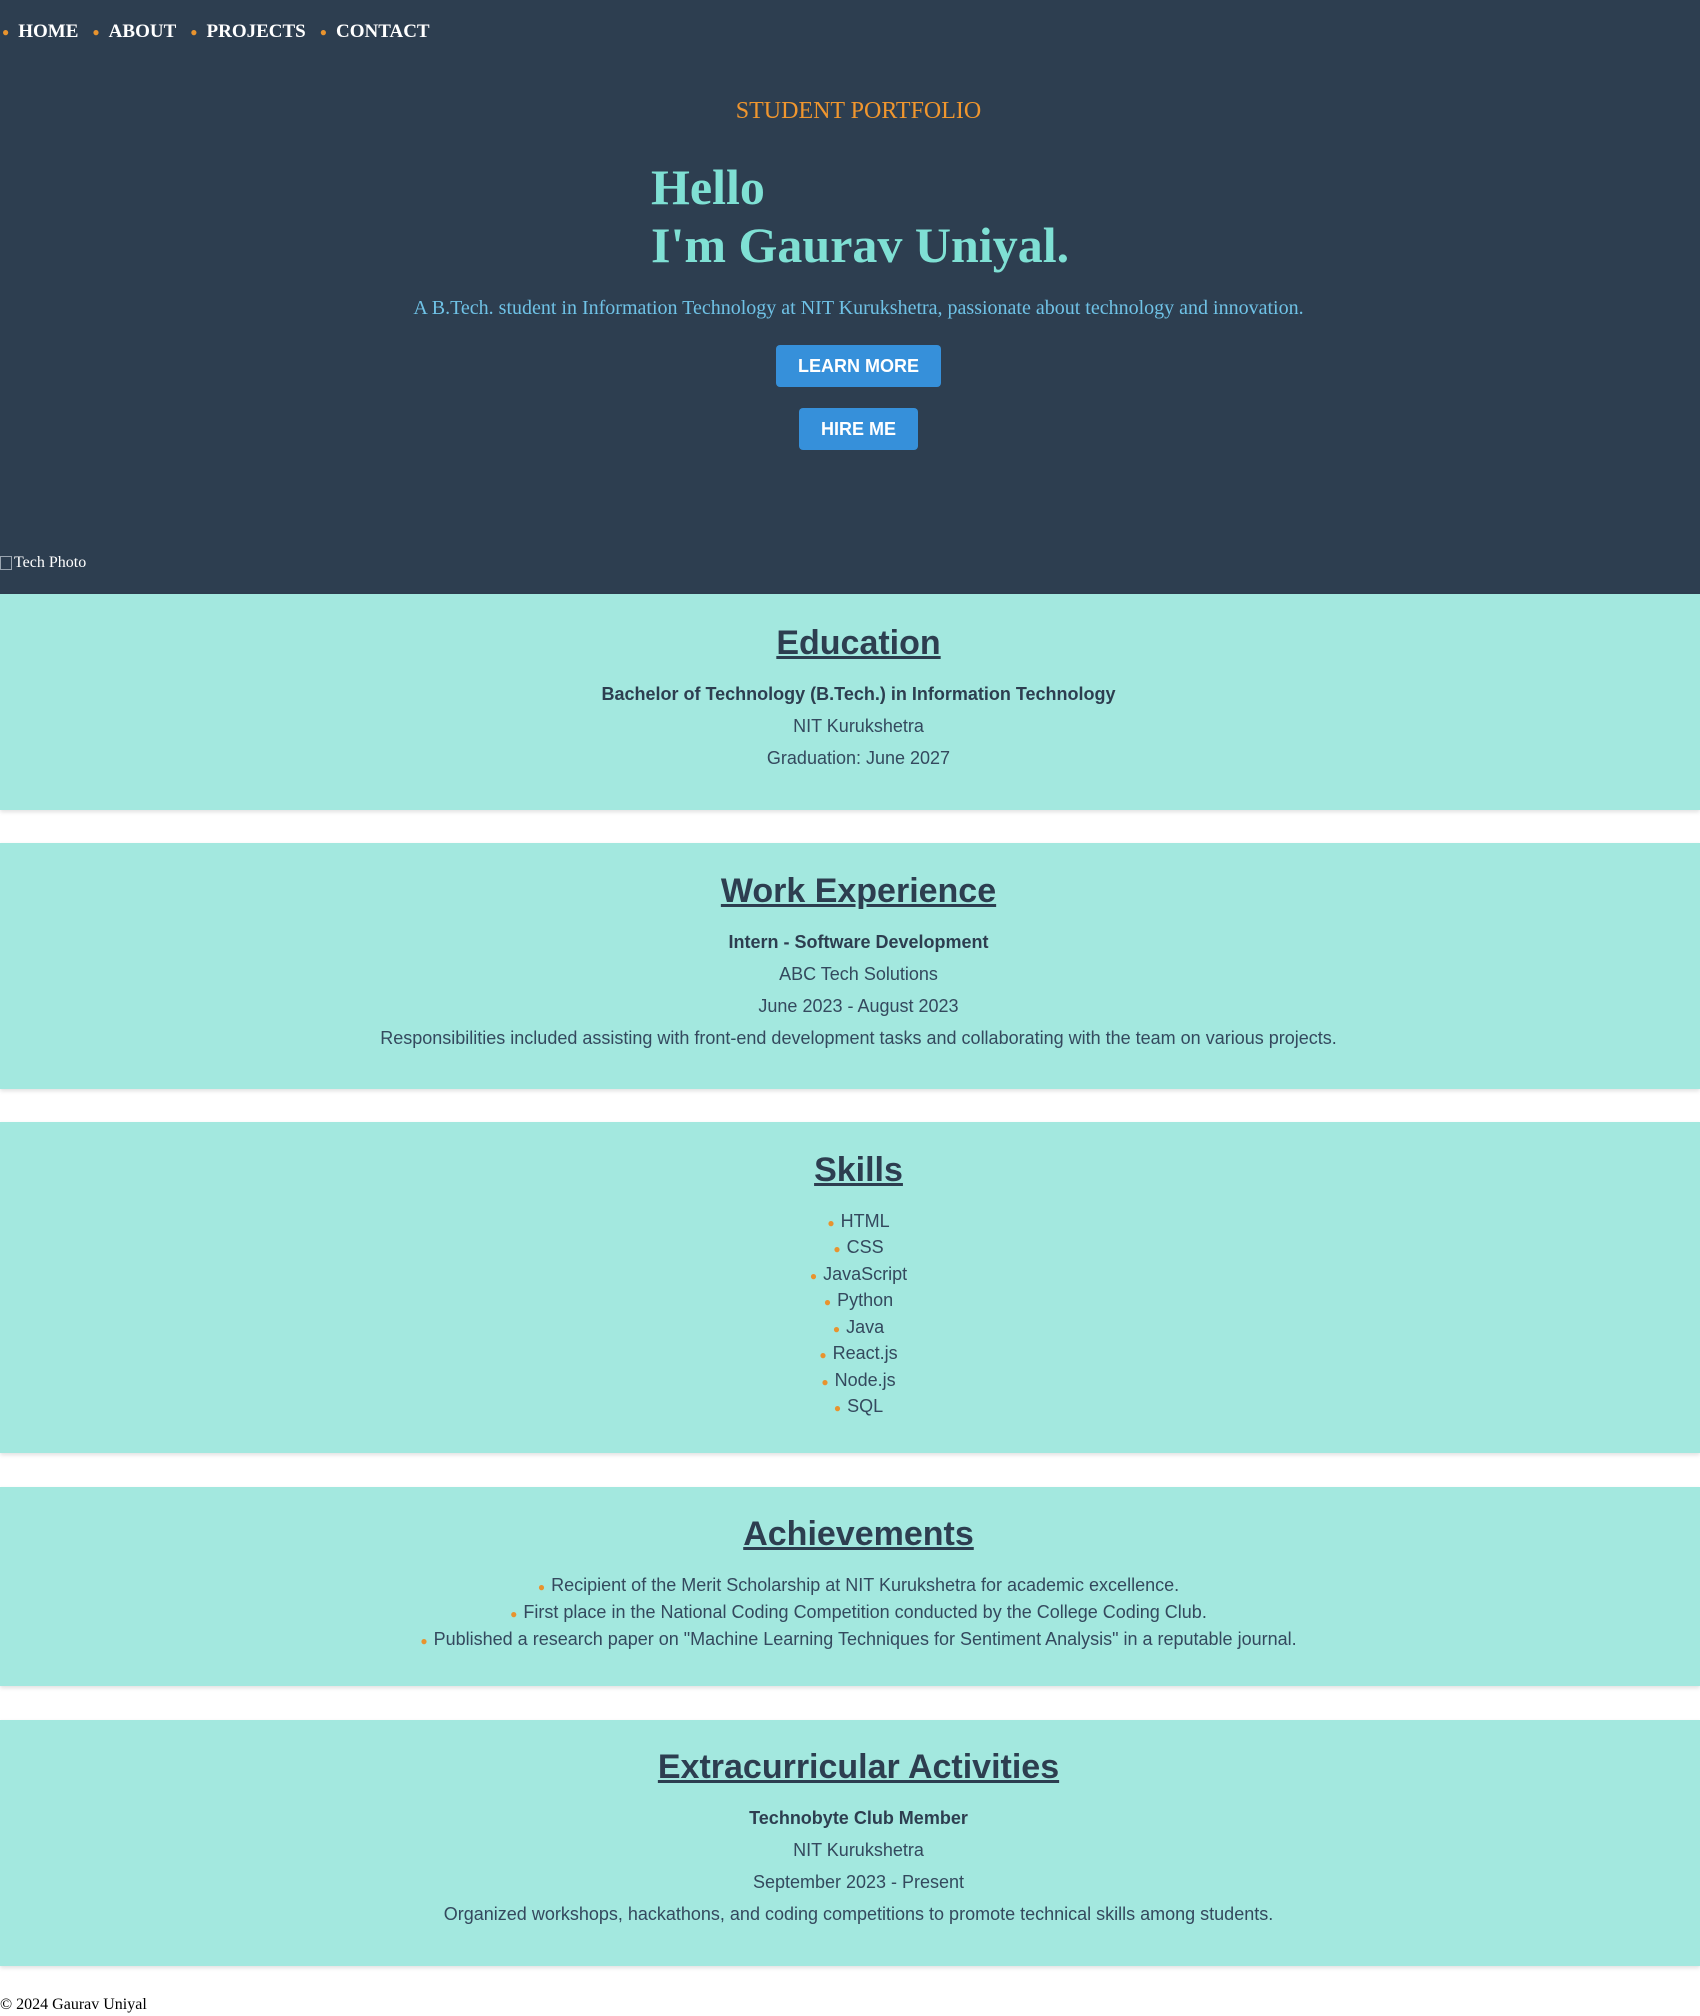  I want to click on achievements-title: Achievements, so click(858, 1534).